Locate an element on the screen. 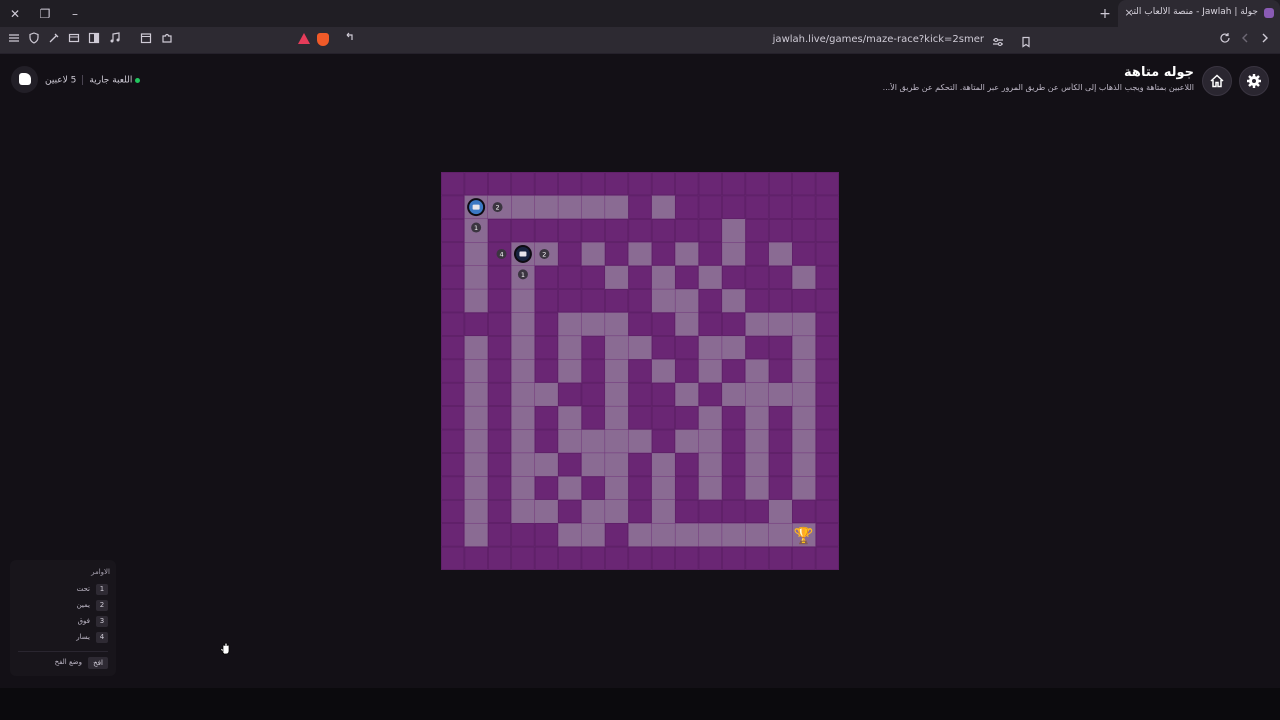  url-text: jawlah.live/games/maze-race?kick=2smer is located at coordinates (878, 39).